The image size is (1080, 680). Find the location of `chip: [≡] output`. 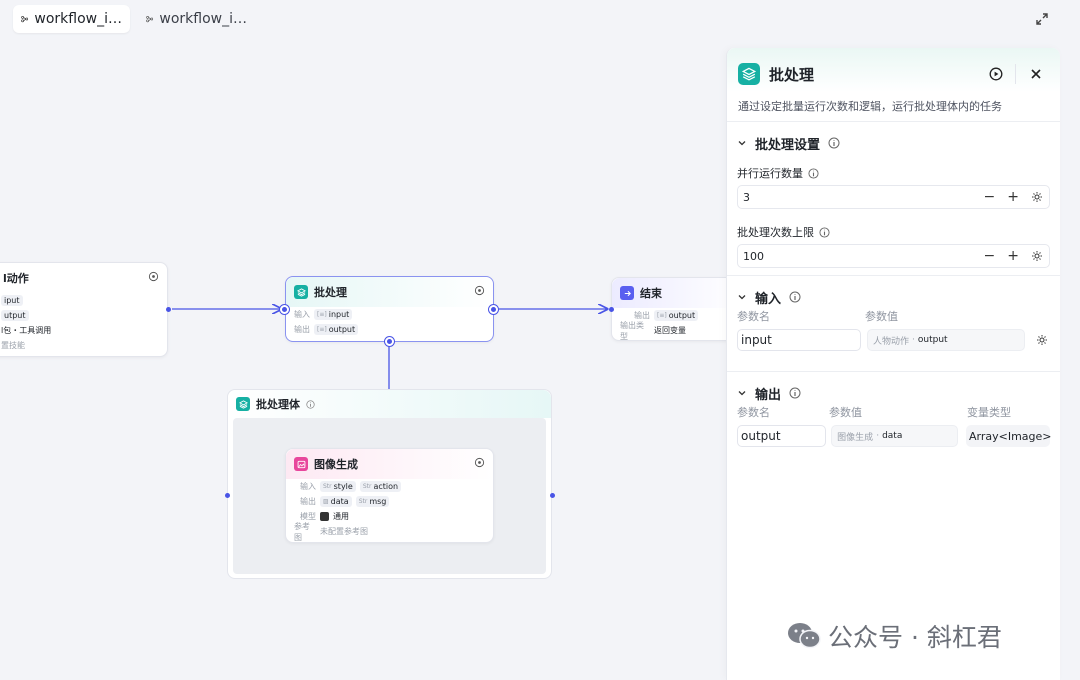

chip: [≡] output is located at coordinates (676, 315).